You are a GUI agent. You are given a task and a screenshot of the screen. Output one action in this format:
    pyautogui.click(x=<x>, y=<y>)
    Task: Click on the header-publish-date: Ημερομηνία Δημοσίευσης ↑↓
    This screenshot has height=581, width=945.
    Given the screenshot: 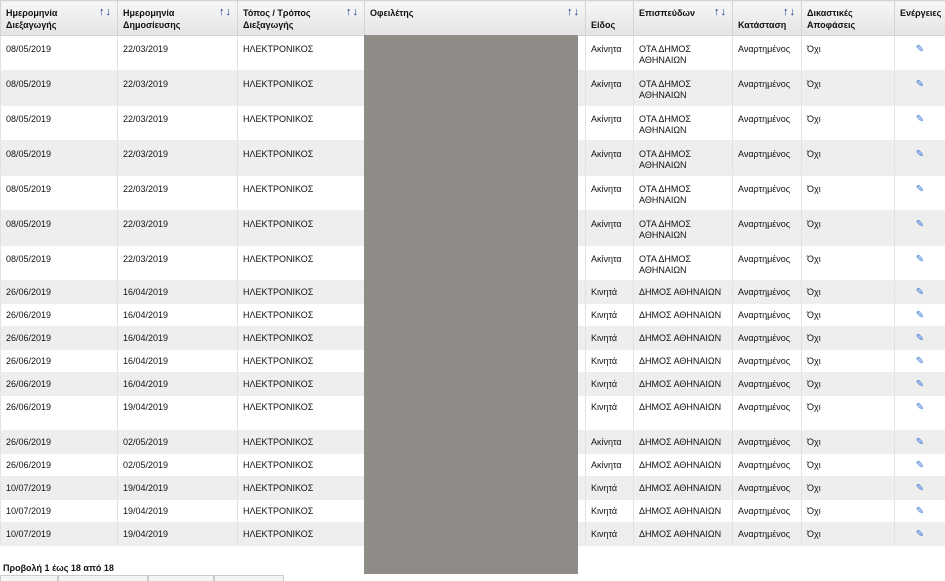 What is the action you would take?
    pyautogui.click(x=177, y=18)
    